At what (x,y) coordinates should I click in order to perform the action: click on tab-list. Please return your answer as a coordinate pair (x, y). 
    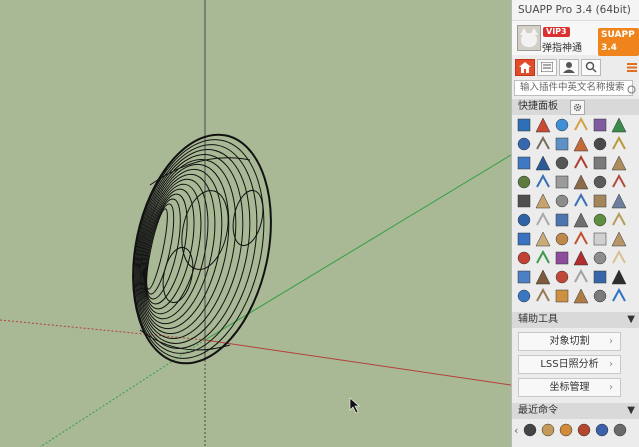
    Looking at the image, I should click on (547, 67).